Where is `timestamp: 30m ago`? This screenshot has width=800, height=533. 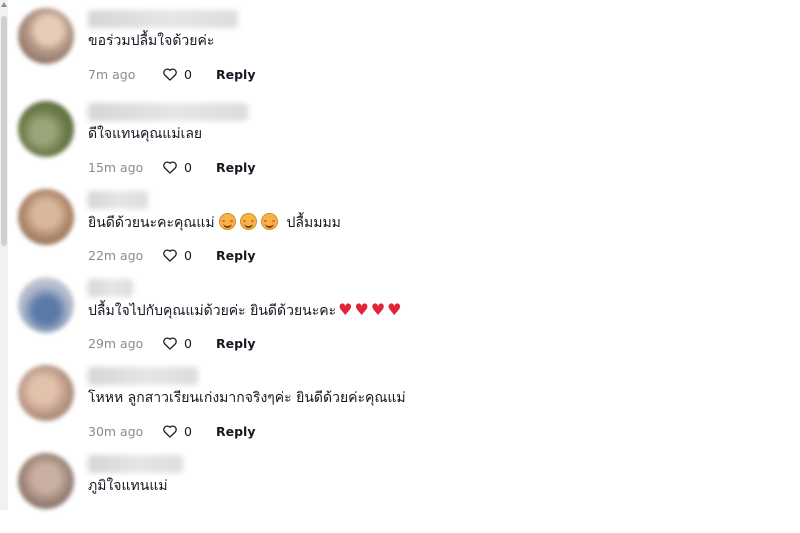
timestamp: 30m ago is located at coordinates (116, 431).